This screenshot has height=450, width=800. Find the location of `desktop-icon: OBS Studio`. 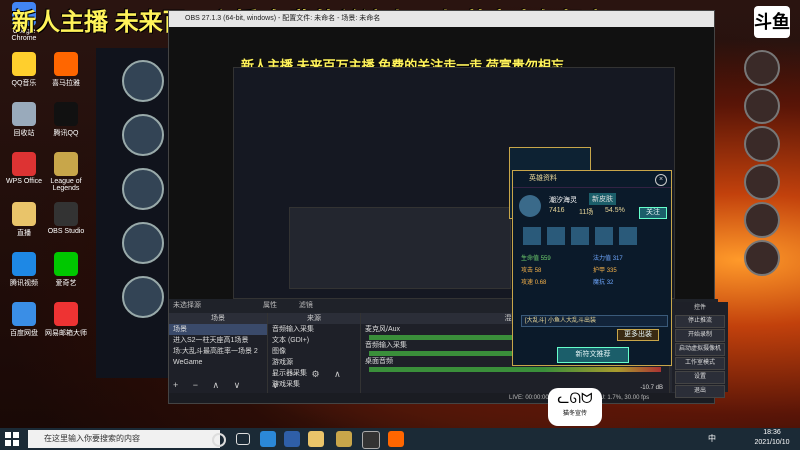

desktop-icon: OBS Studio is located at coordinates (66, 218).